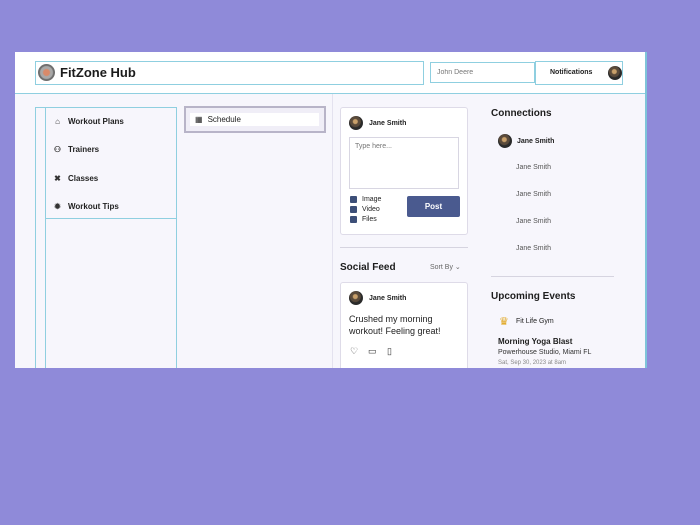 Image resolution: width=700 pixels, height=525 pixels. I want to click on sidebar-item-label: Trainers, so click(84, 149).